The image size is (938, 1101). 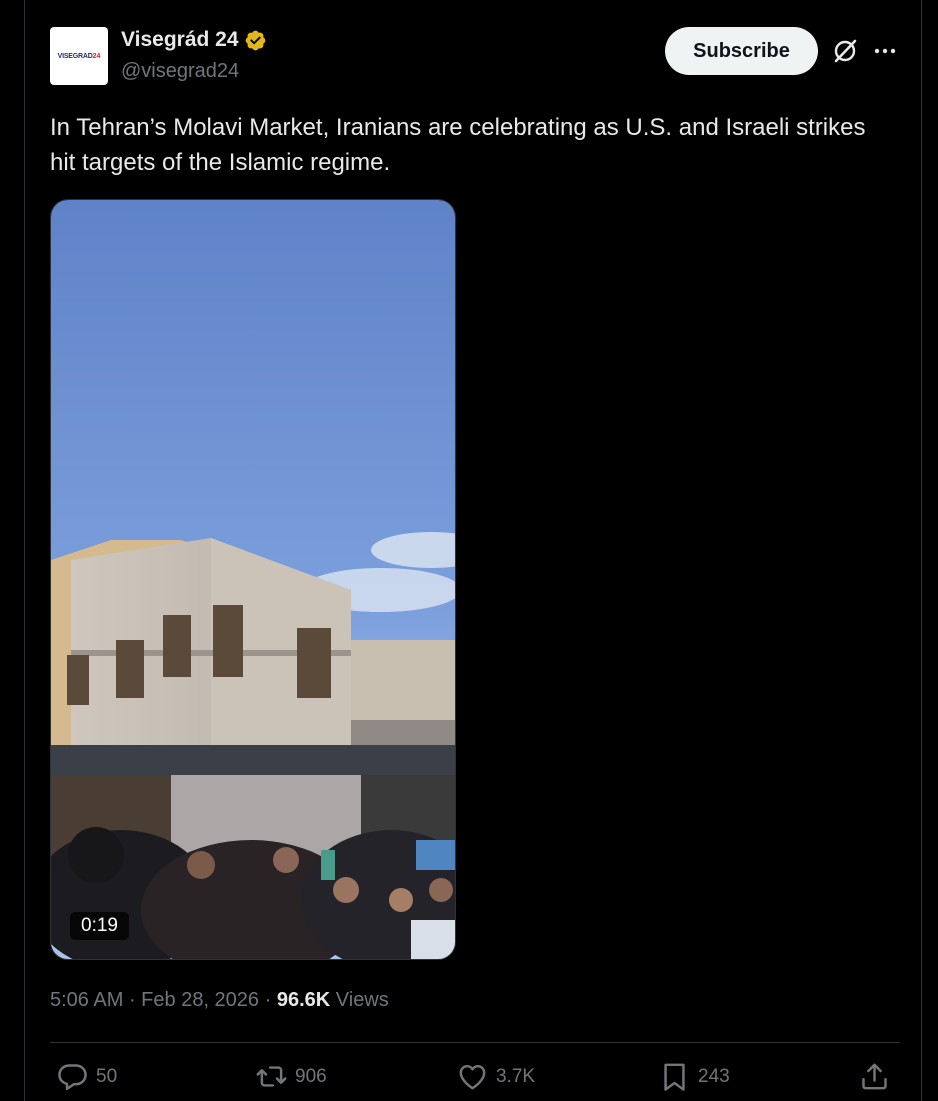 What do you see at coordinates (475, 1042) in the screenshot?
I see `divider` at bounding box center [475, 1042].